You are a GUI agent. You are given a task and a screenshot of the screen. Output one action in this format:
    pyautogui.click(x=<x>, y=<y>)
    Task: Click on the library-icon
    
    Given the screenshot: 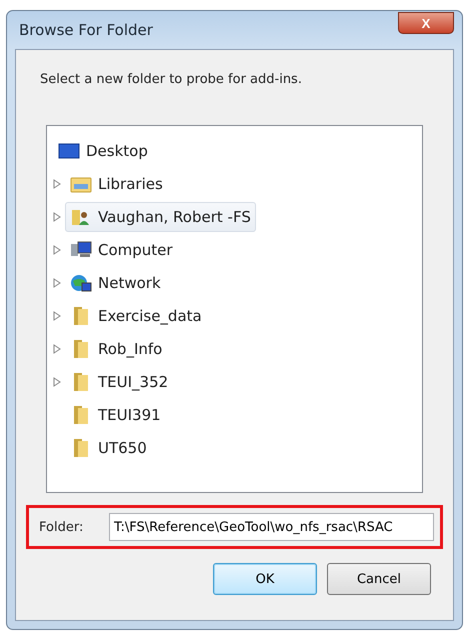 What is the action you would take?
    pyautogui.click(x=81, y=183)
    